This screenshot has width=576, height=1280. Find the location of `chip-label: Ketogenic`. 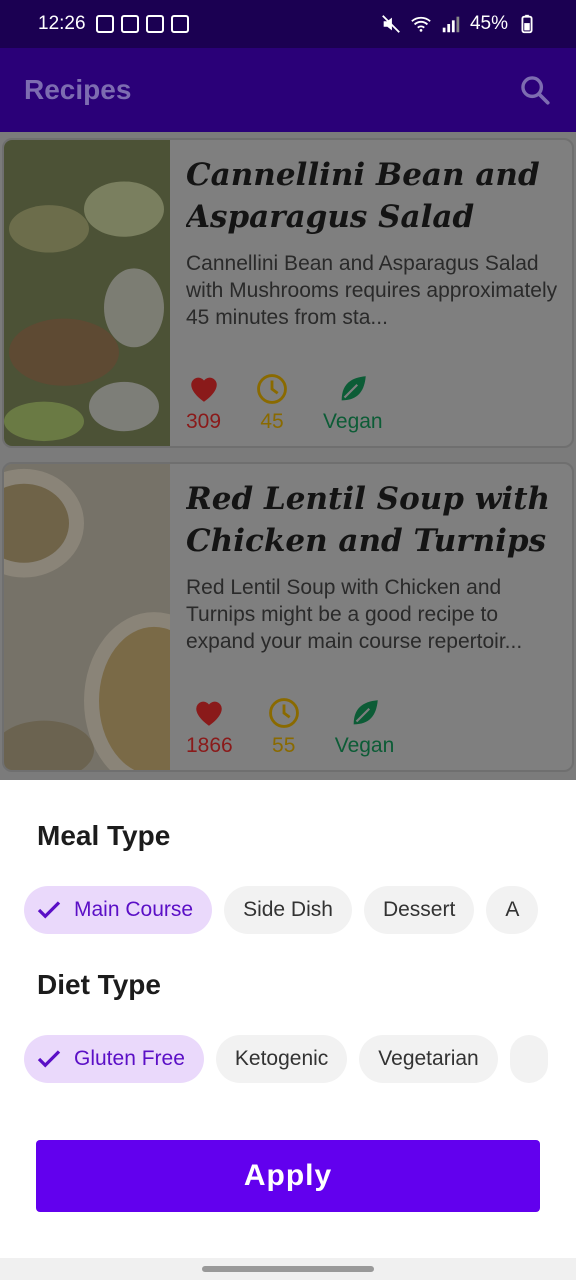

chip-label: Ketogenic is located at coordinates (281, 1058).